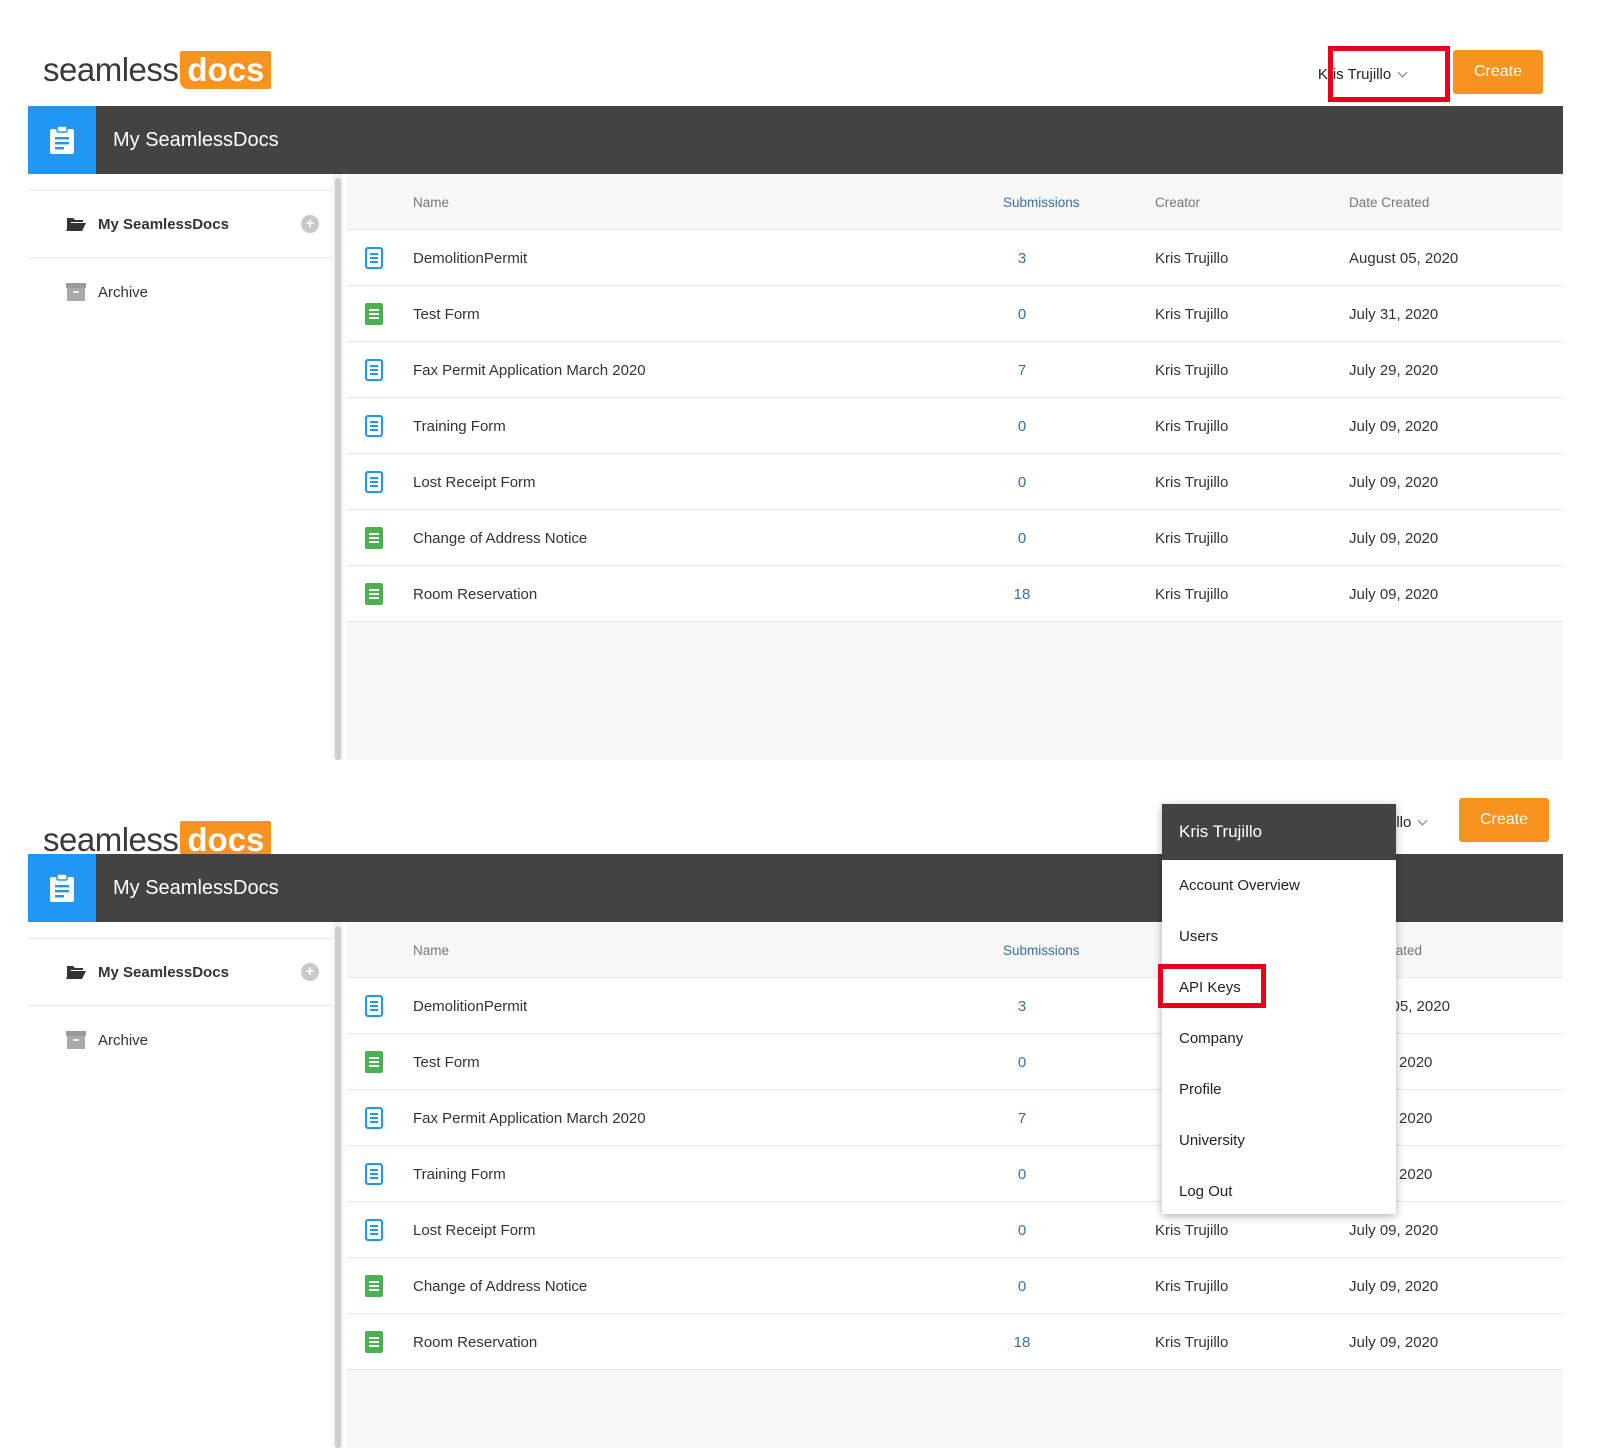  I want to click on clipboard-icon, so click(62, 140).